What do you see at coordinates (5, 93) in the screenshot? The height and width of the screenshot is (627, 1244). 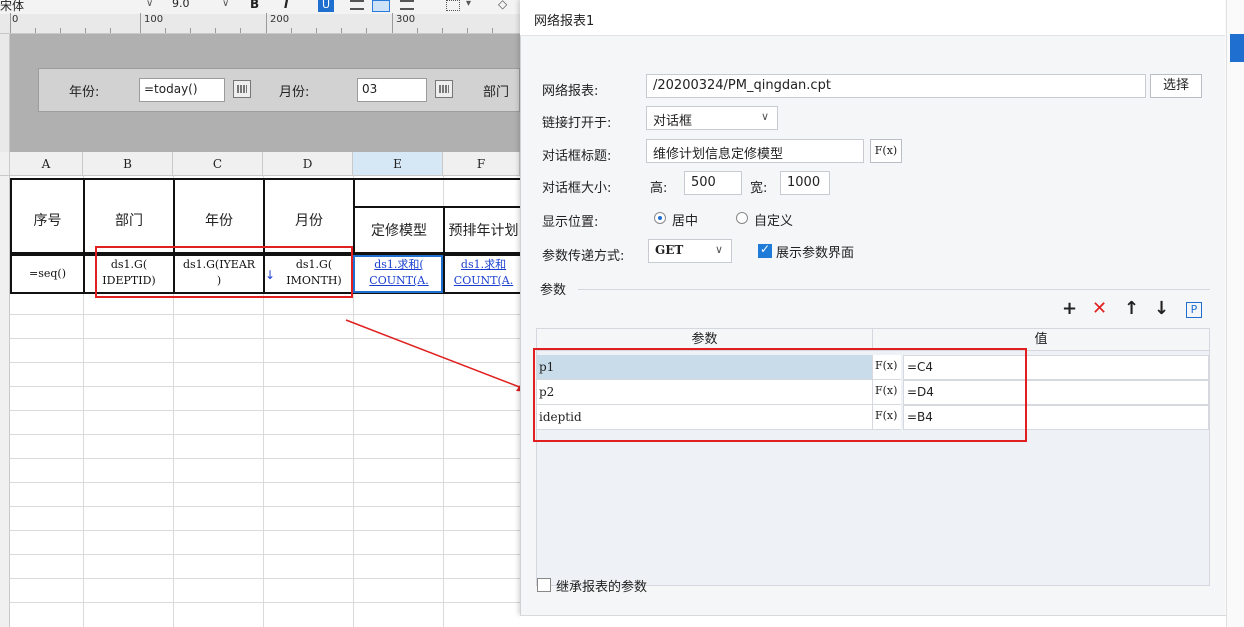 I see `vertical-ruler` at bounding box center [5, 93].